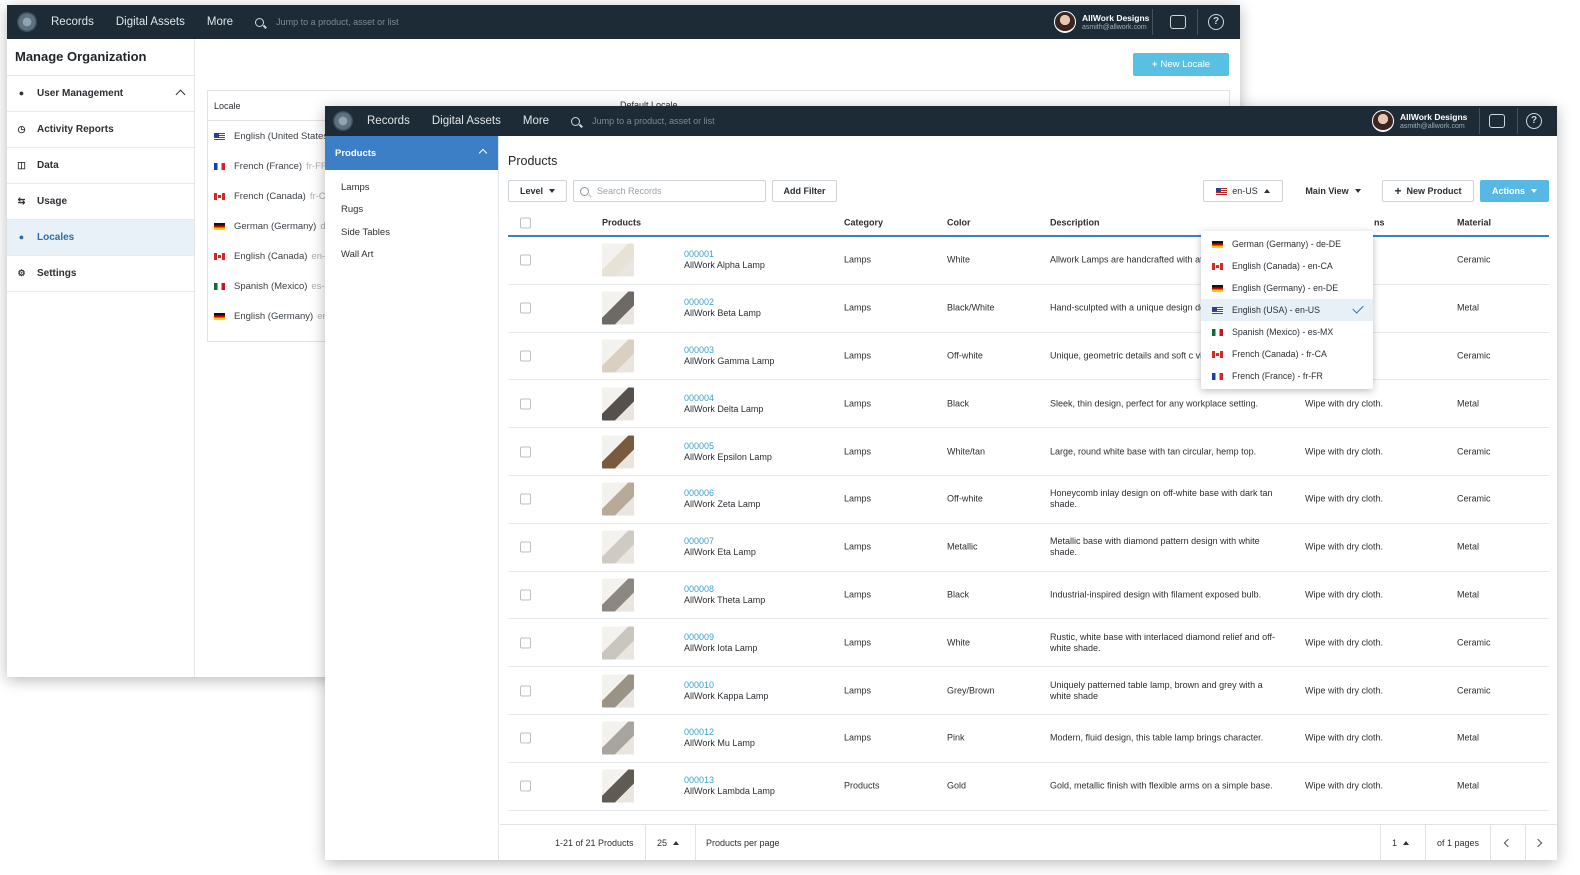 The image size is (1580, 875). Describe the element at coordinates (722, 493) in the screenshot. I see `product-id-link: 000006` at that location.